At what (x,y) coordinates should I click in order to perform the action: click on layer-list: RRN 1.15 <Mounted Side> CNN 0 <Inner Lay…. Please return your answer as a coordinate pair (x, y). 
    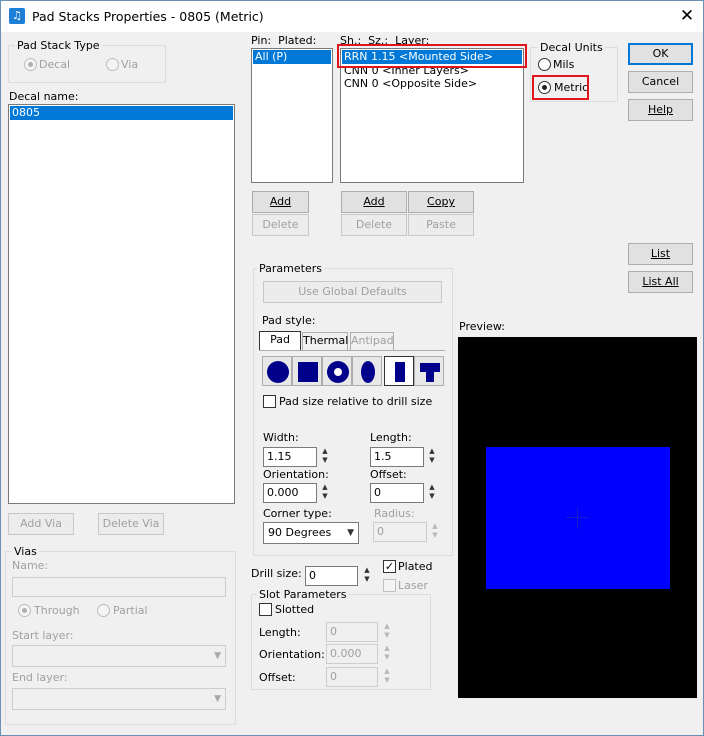
    Looking at the image, I should click on (432, 115).